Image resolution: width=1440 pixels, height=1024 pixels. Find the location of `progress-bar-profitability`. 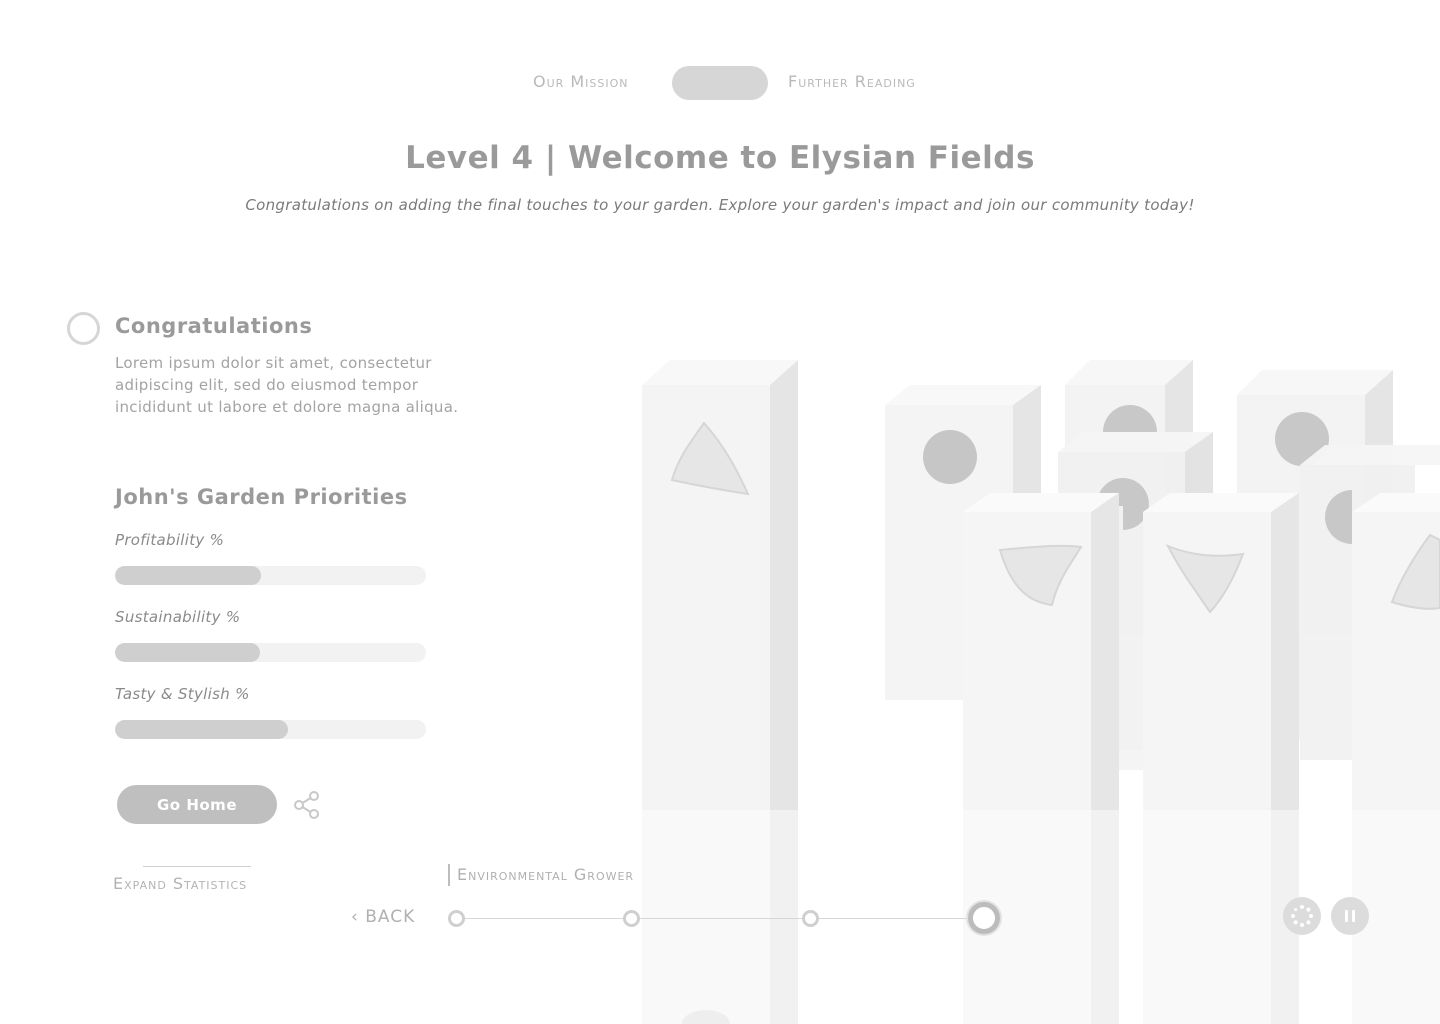

progress-bar-profitability is located at coordinates (270, 575).